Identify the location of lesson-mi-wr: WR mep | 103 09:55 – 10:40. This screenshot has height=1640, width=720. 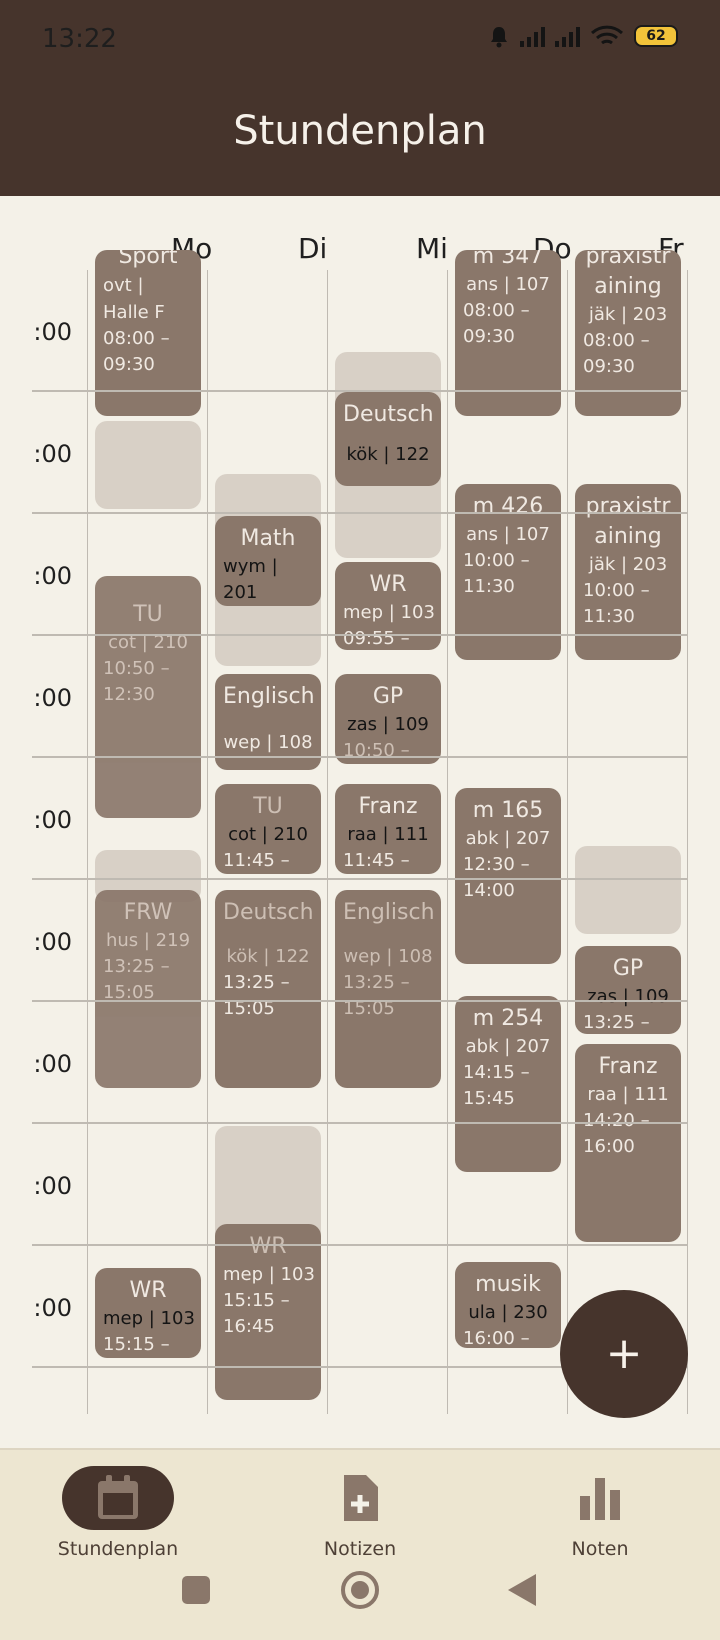
(388, 606).